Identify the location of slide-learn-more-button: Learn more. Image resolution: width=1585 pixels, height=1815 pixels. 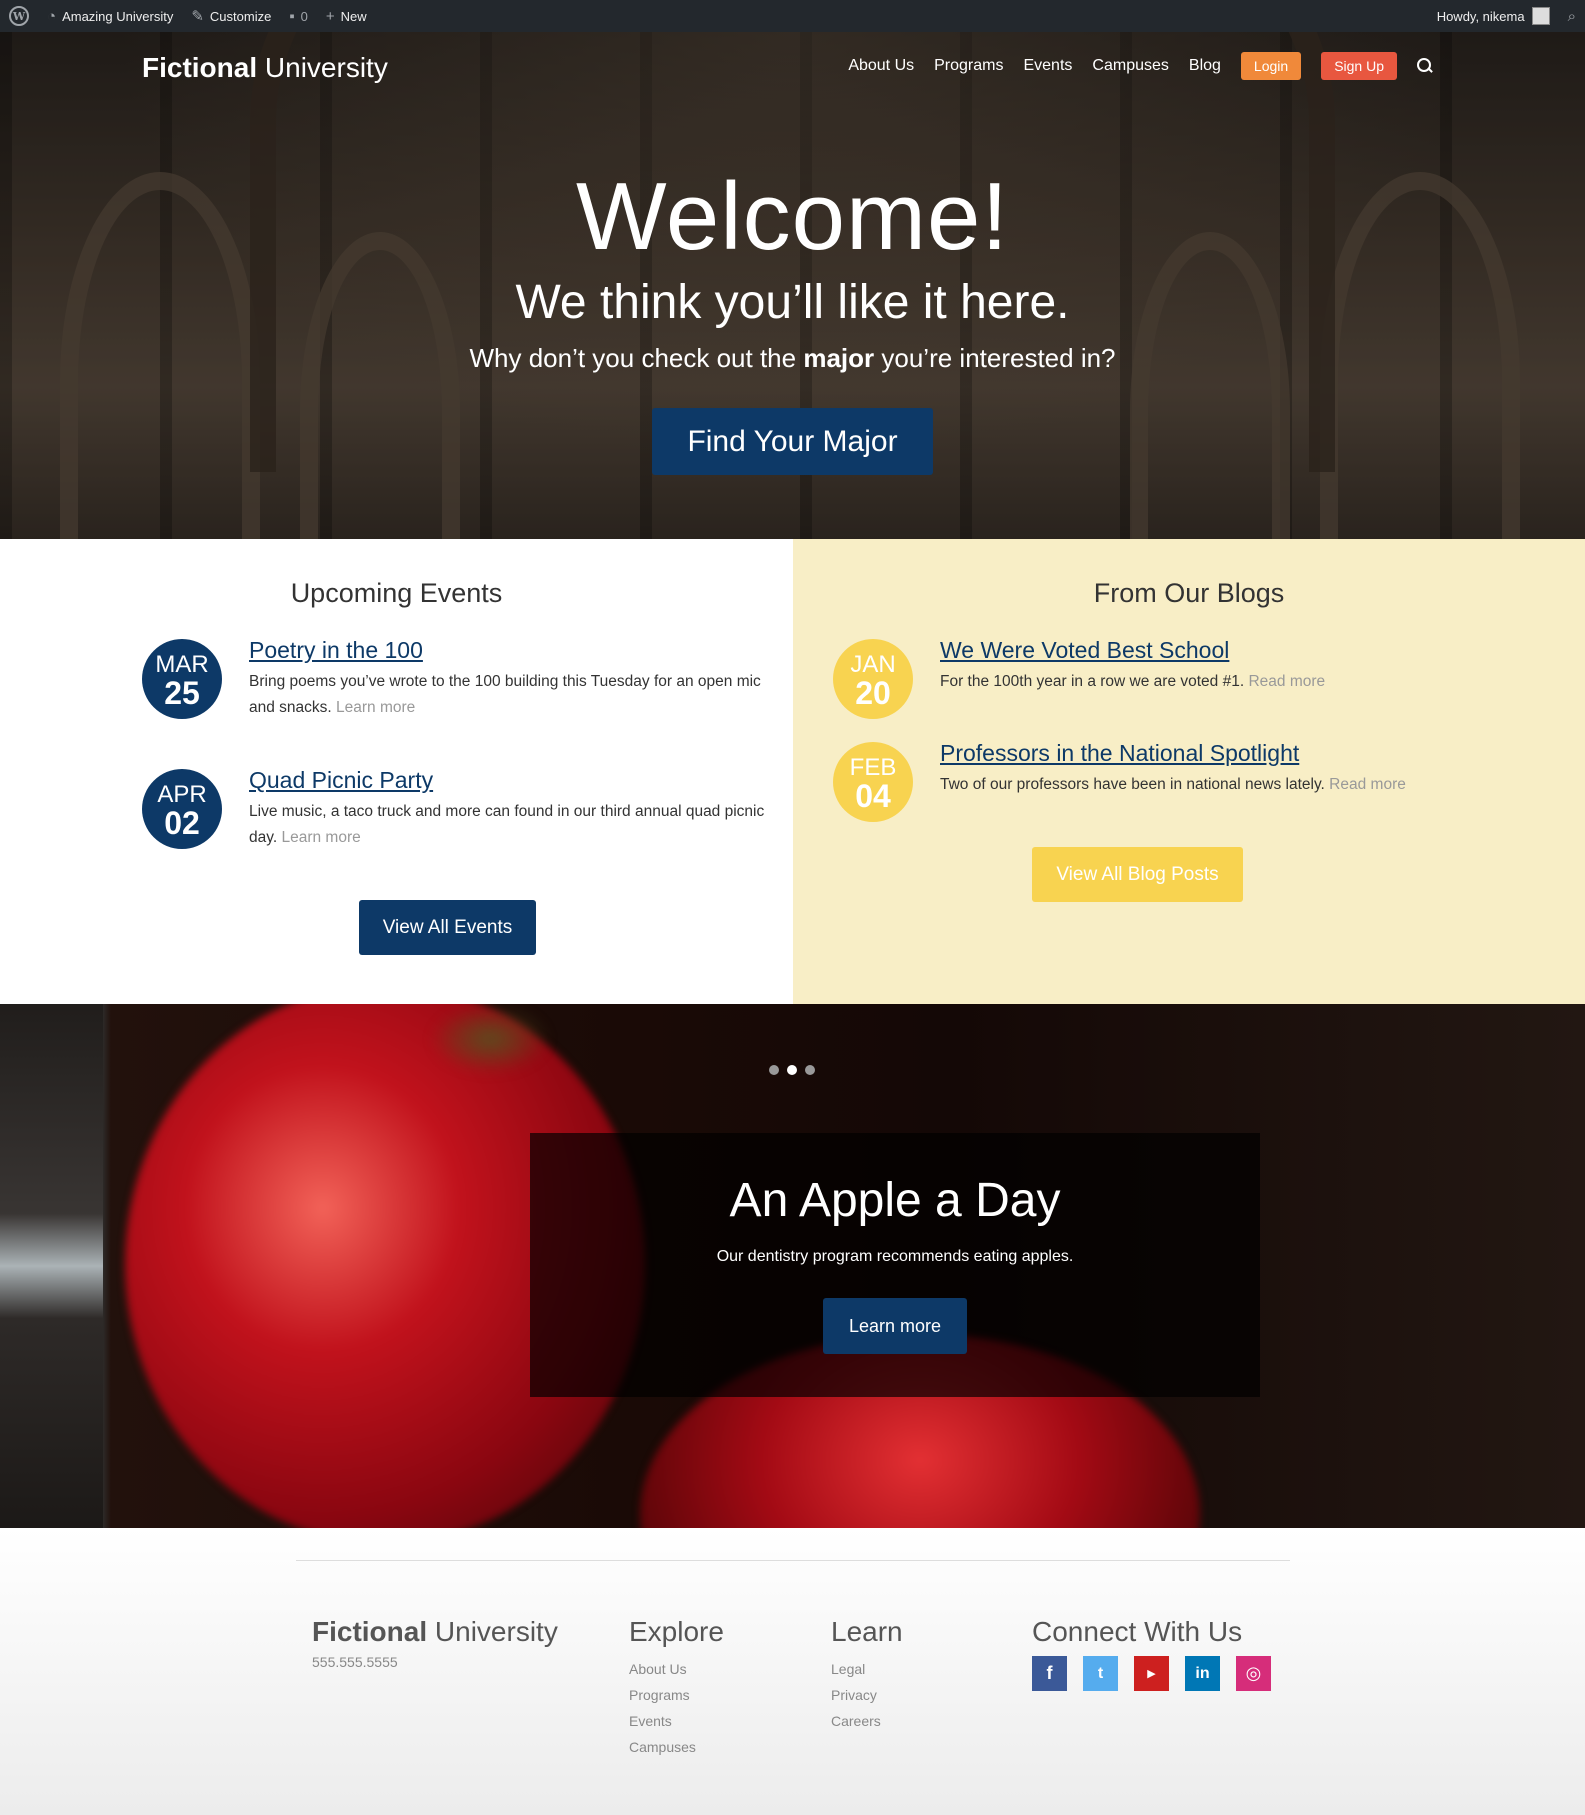
(895, 1326).